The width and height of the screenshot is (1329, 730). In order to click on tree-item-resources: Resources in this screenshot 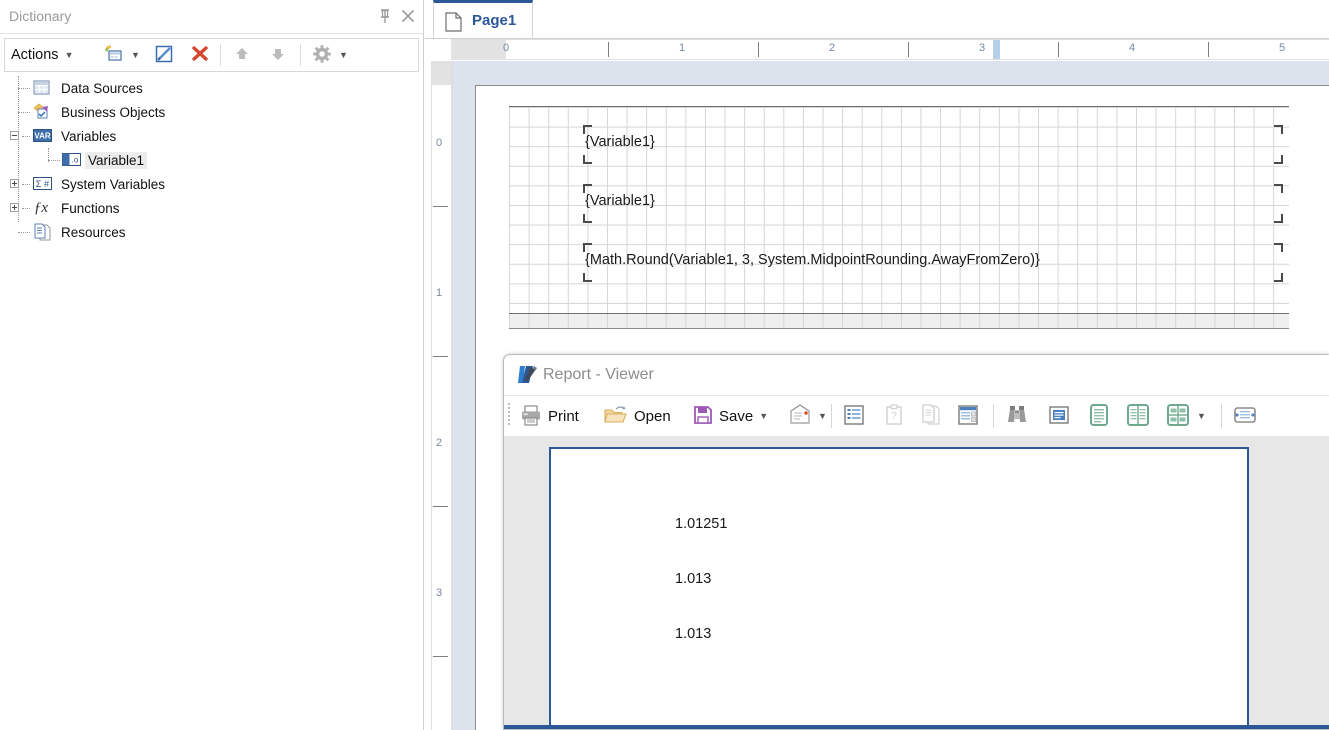, I will do `click(212, 232)`.